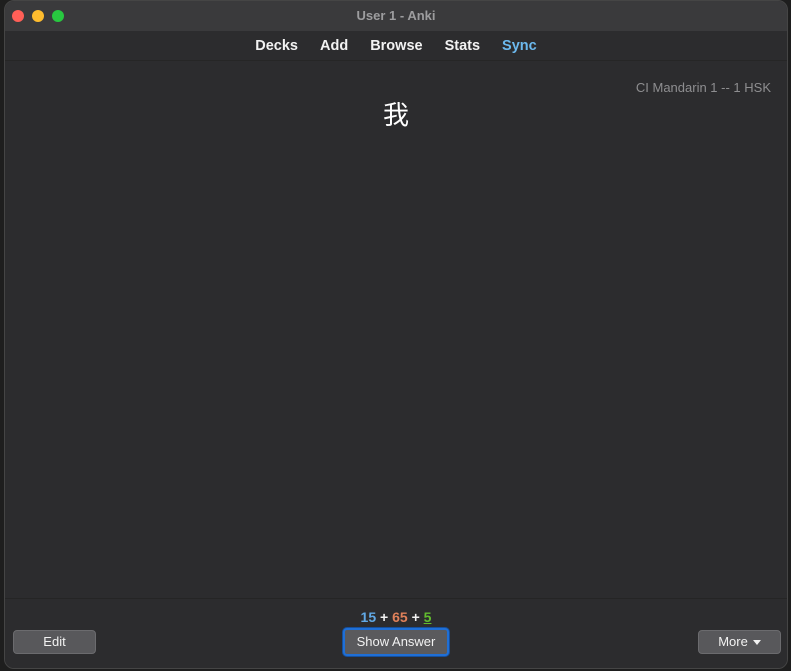  I want to click on more-button-label: More, so click(733, 641).